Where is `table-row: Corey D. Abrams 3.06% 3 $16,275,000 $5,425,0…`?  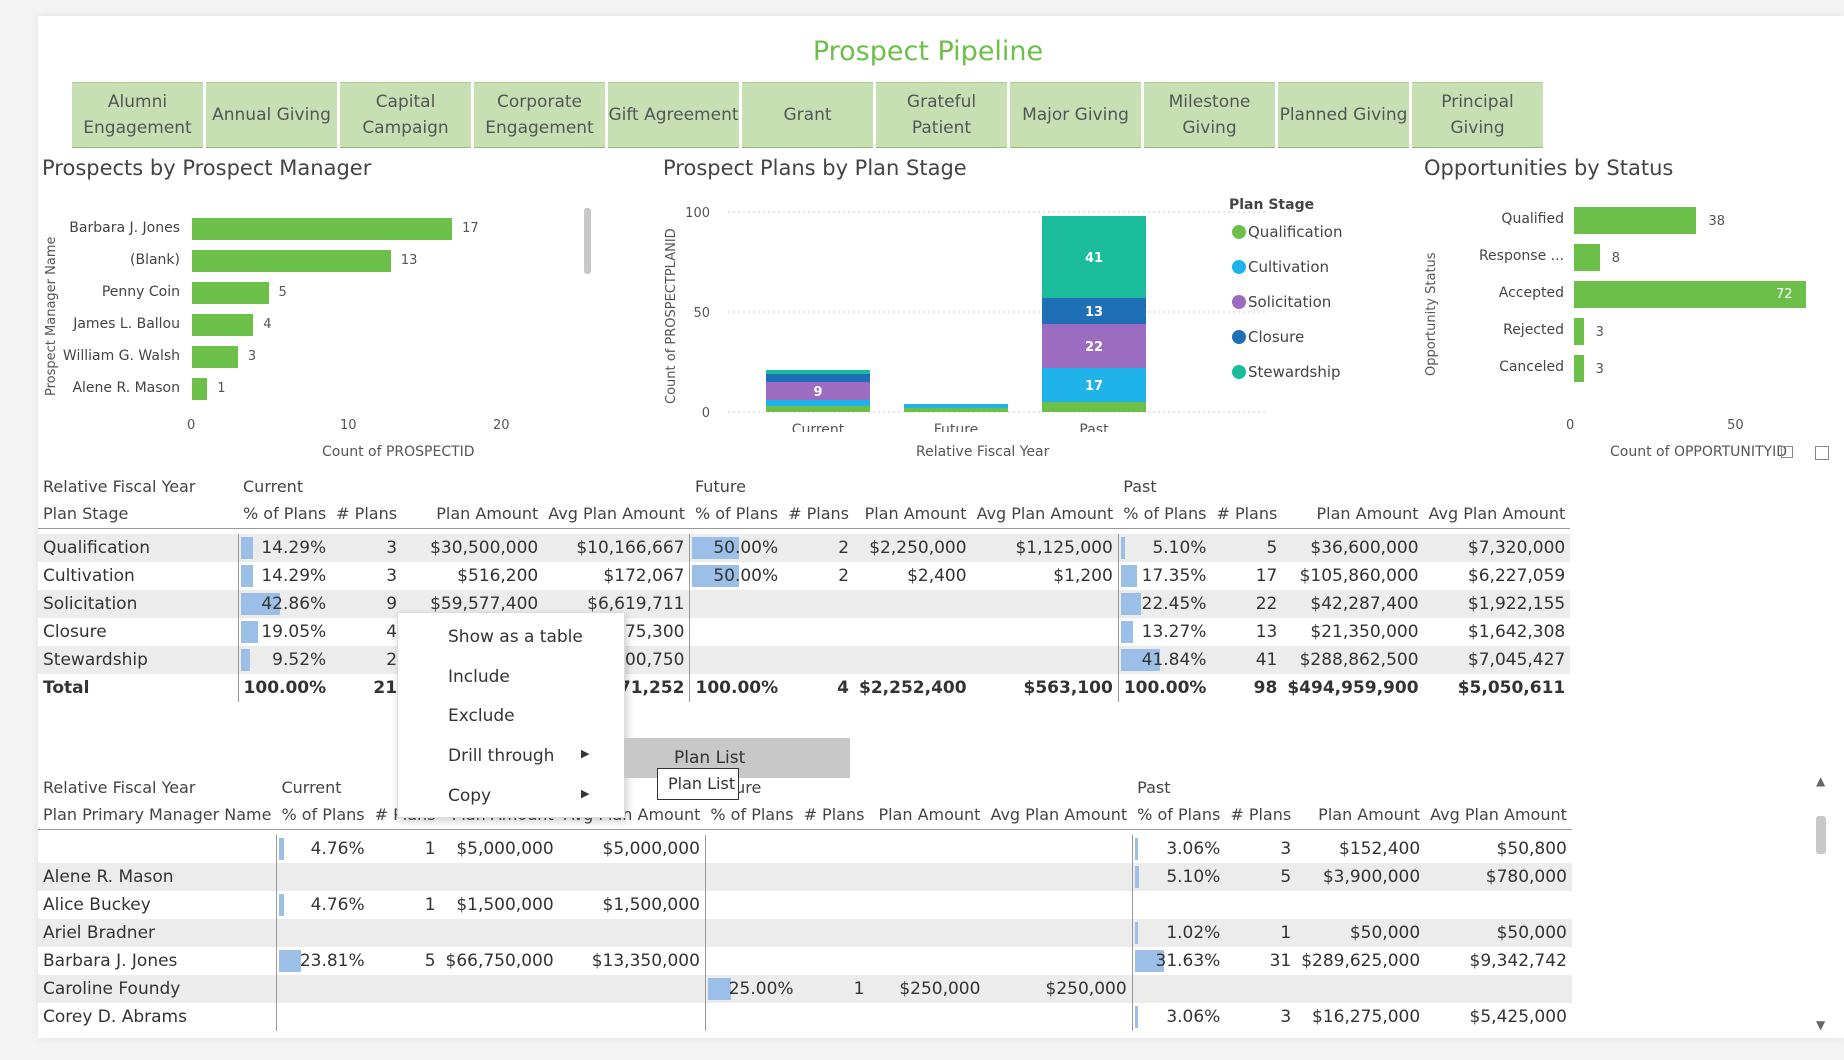 table-row: Corey D. Abrams 3.06% 3 $16,275,000 $5,425,0… is located at coordinates (805, 1017).